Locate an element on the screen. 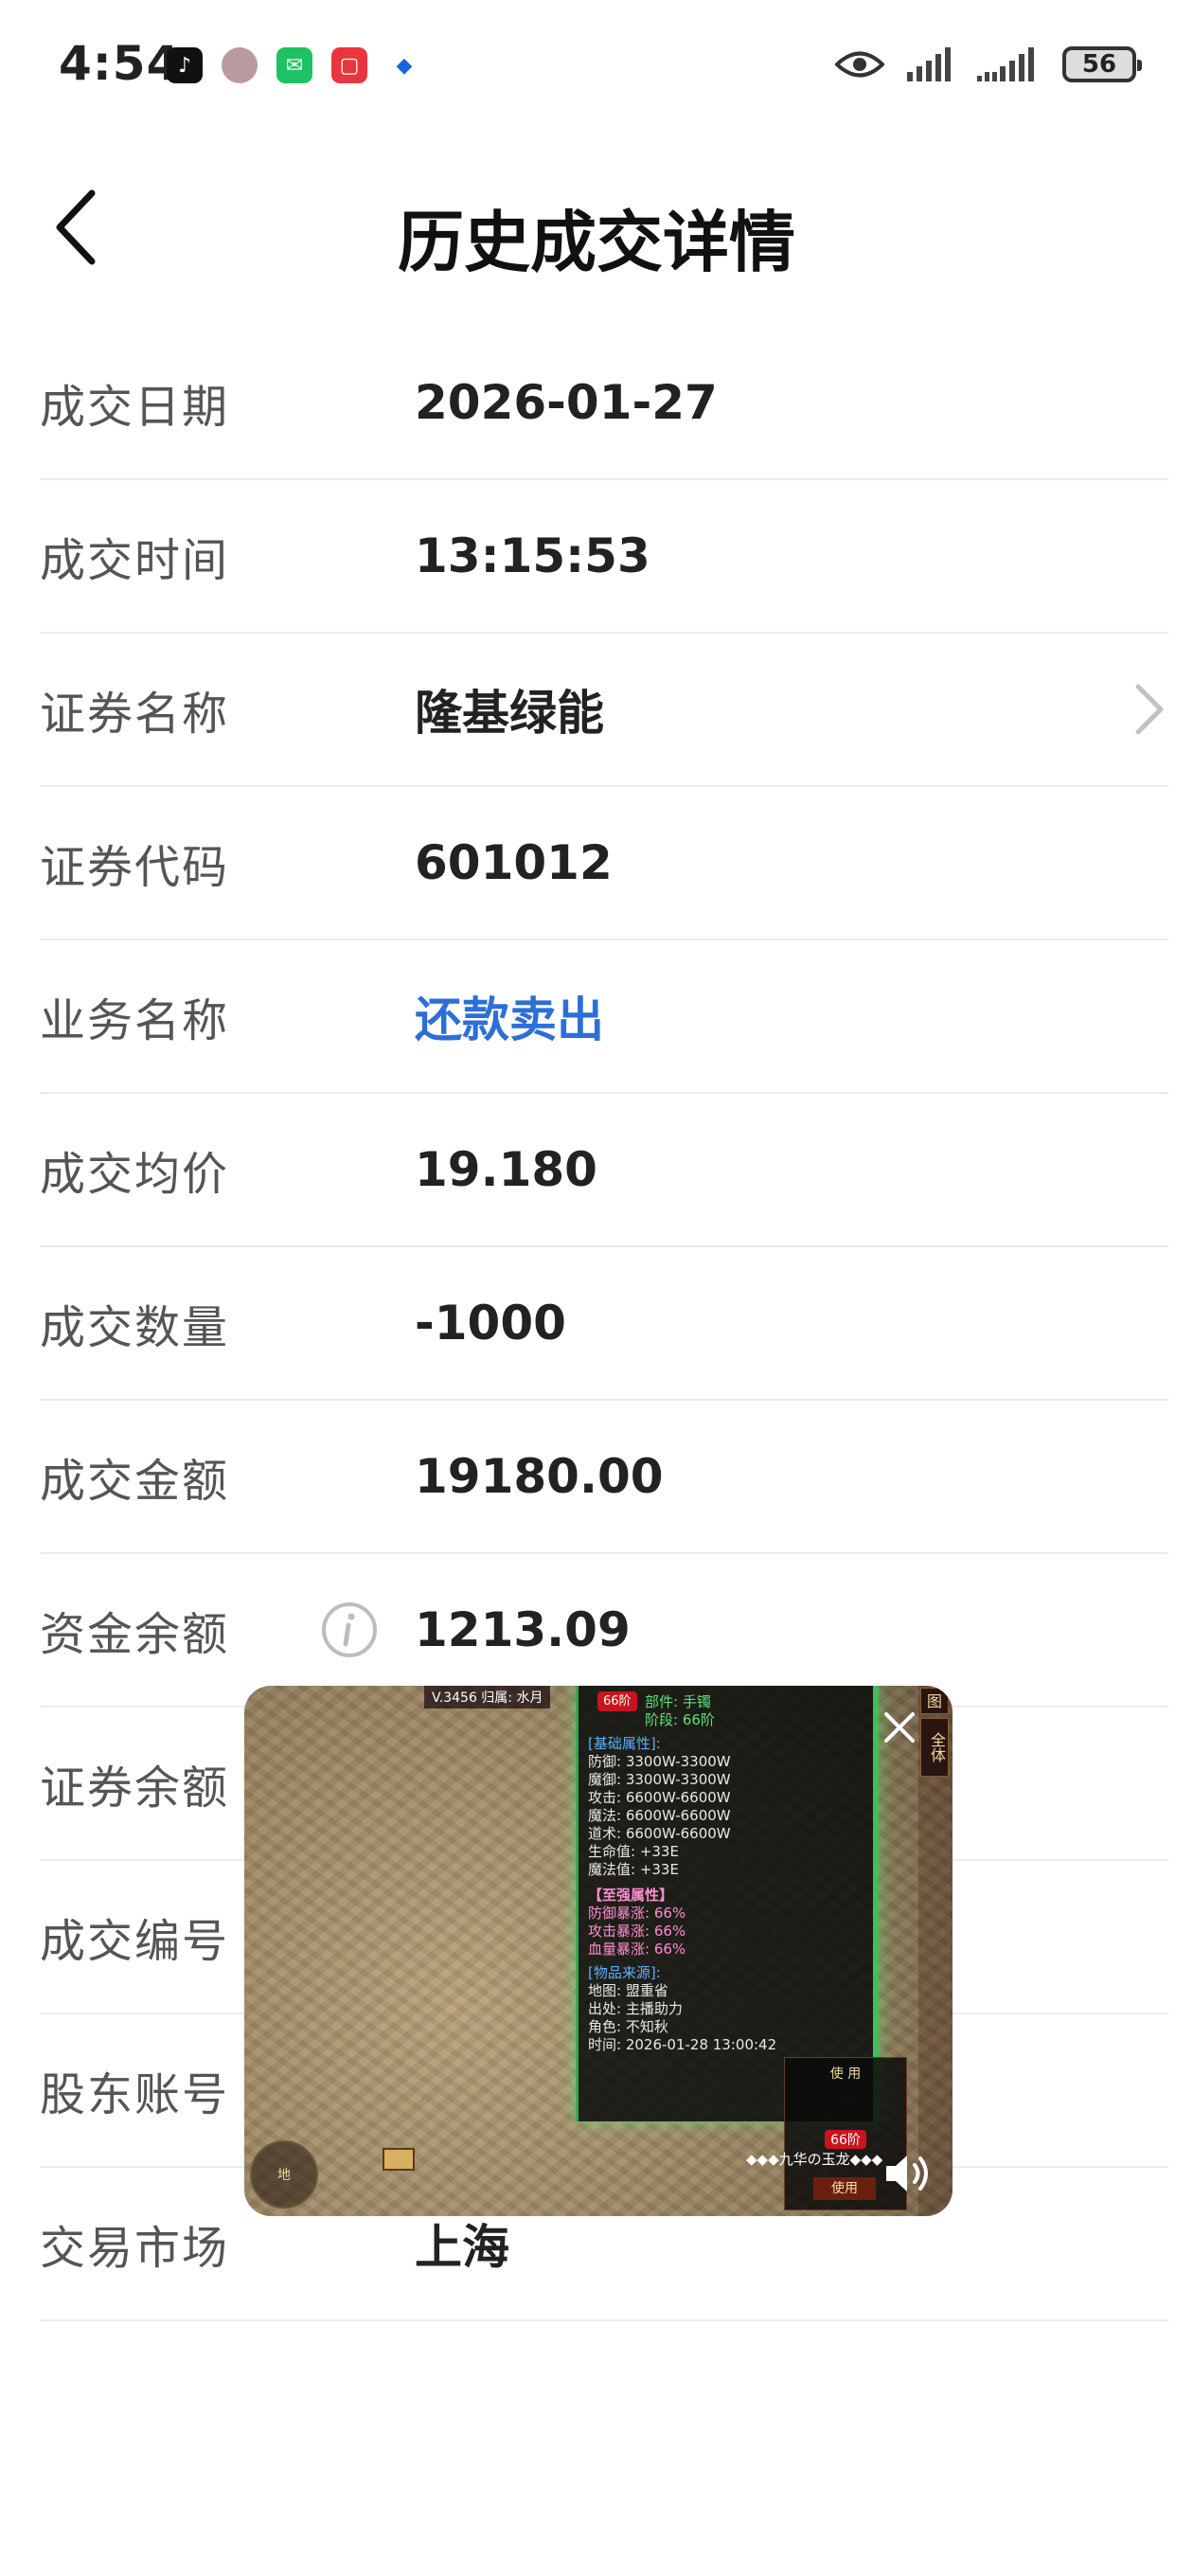 The image size is (1193, 2576). info-icon is located at coordinates (349, 1630).